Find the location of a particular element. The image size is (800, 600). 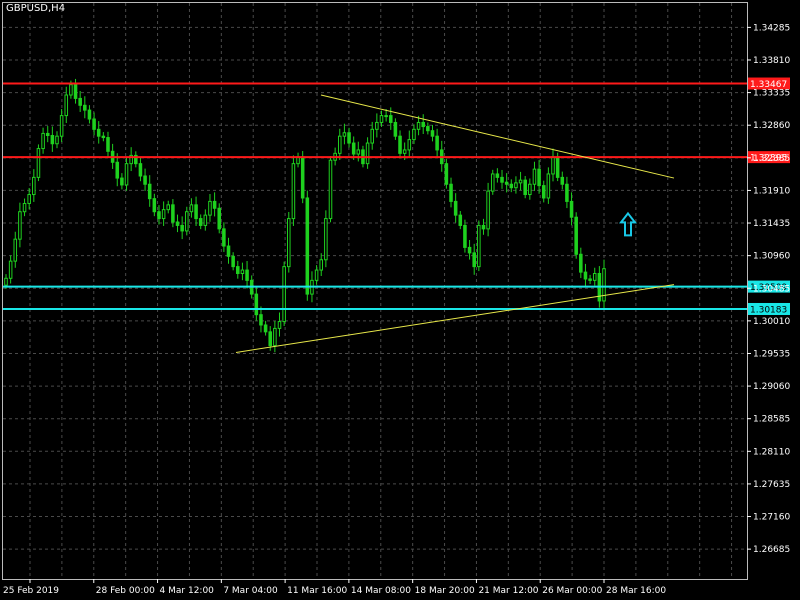

time-tick-label: 11 Mar 16:00 is located at coordinates (317, 591).